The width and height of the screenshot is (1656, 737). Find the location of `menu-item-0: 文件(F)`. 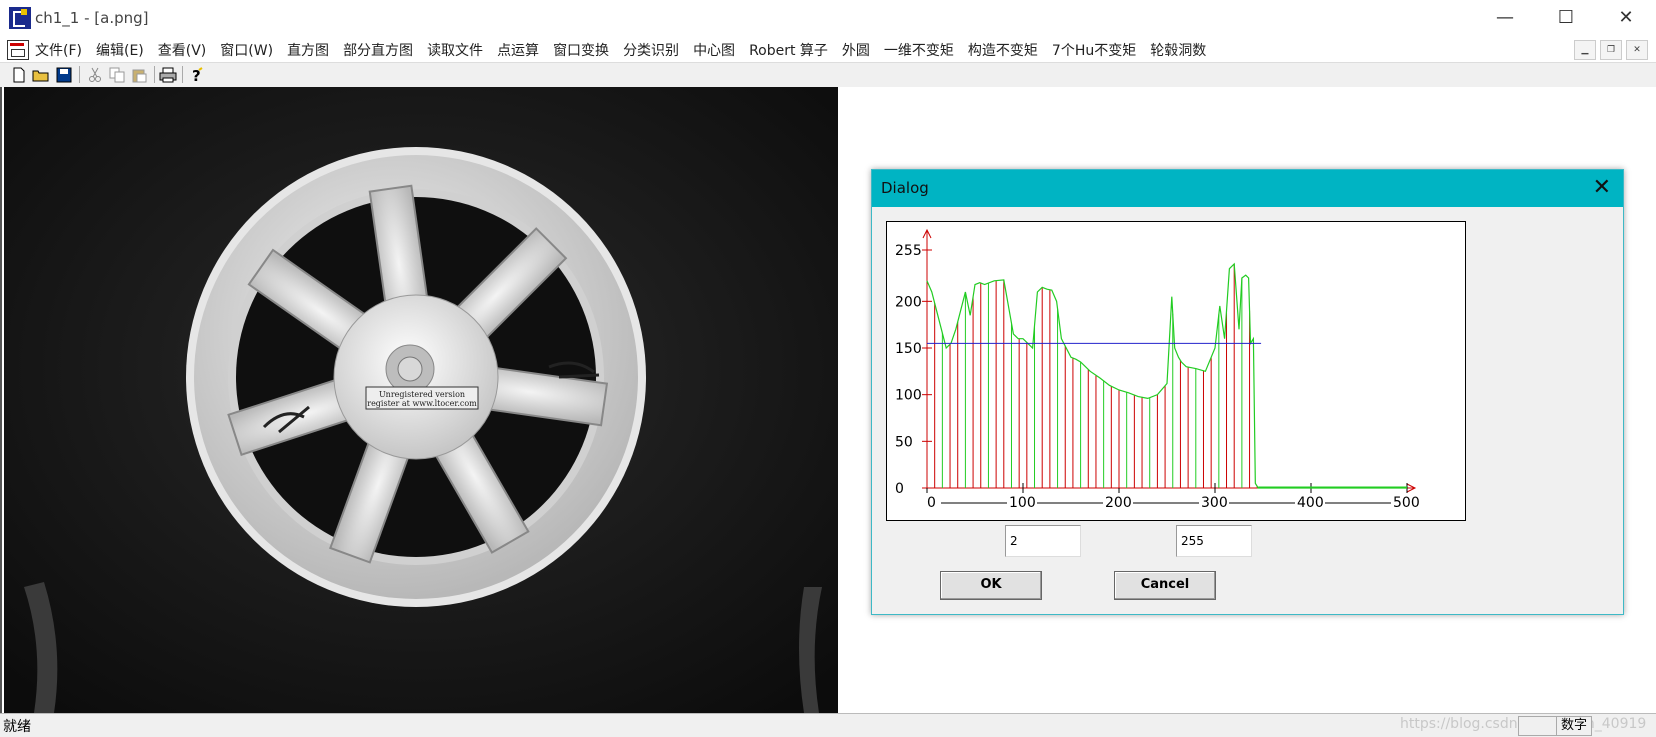

menu-item-0: 文件(F) is located at coordinates (58, 50).